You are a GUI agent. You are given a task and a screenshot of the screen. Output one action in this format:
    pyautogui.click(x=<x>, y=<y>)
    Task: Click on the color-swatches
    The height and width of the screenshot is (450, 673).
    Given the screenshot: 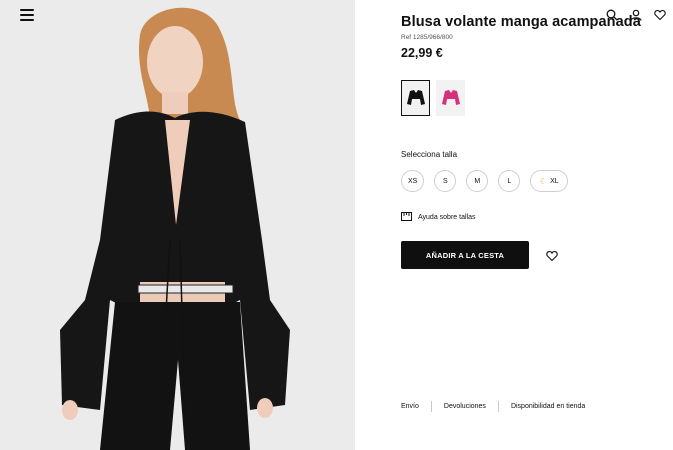 What is the action you would take?
    pyautogui.click(x=433, y=98)
    